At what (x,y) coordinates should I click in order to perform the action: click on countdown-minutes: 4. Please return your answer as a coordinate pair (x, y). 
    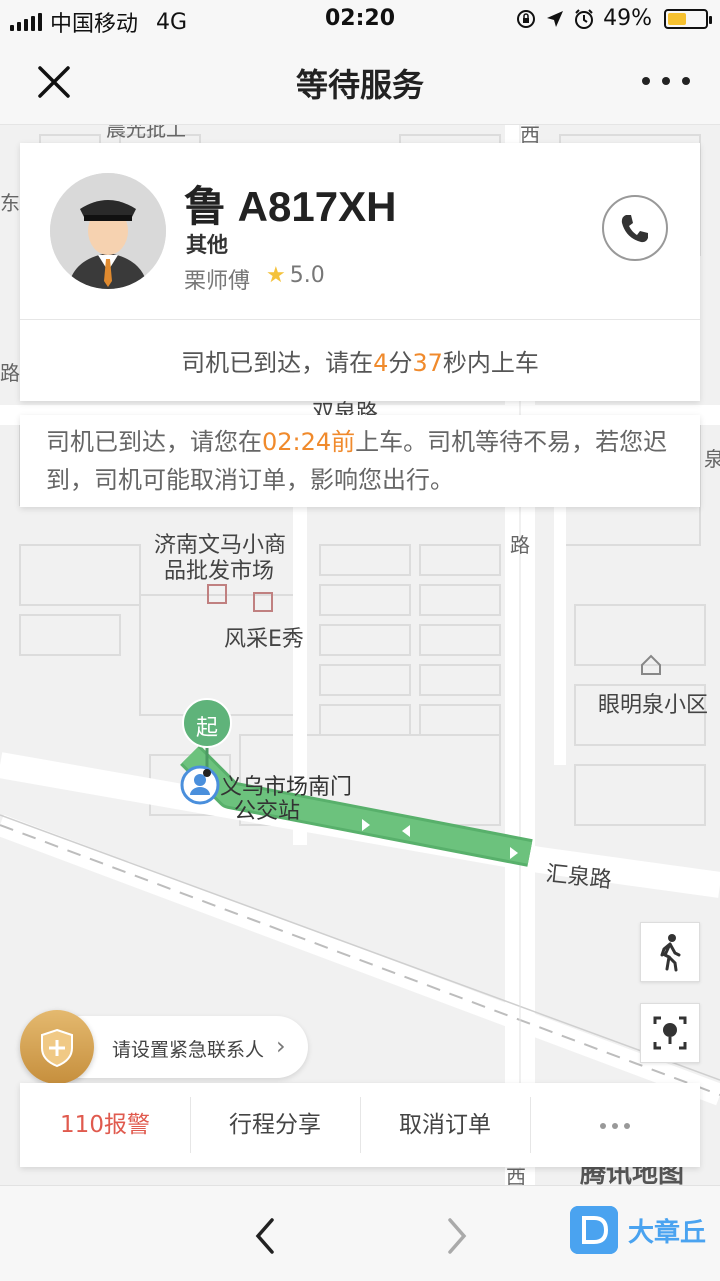
    Looking at the image, I should click on (381, 363).